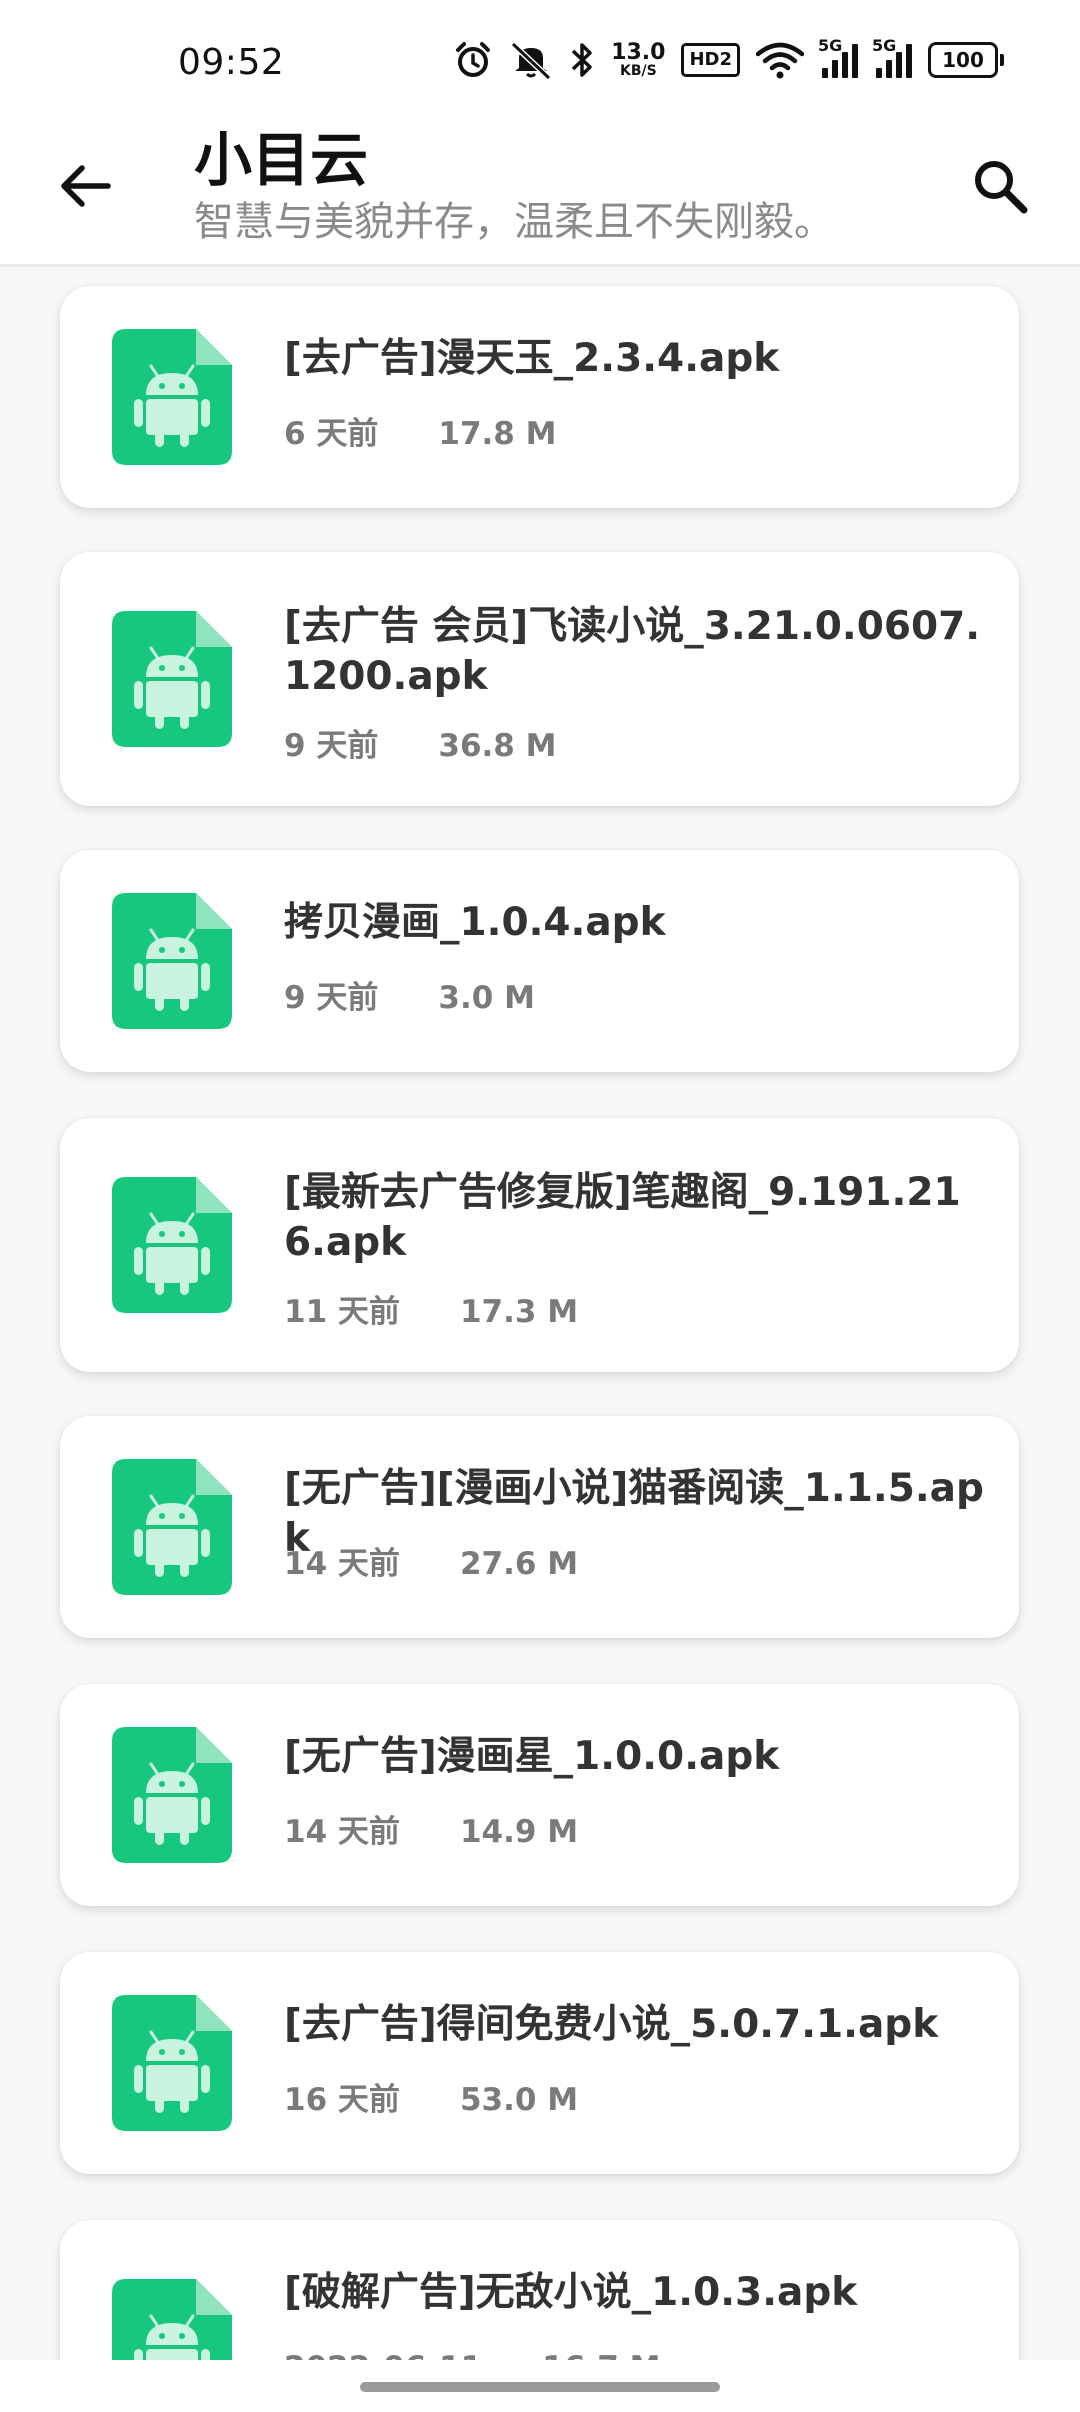 The image size is (1080, 2412). Describe the element at coordinates (539, 961) in the screenshot. I see `file-item: 拷贝漫画_1.0.4.apk 9 天前 3.0 M` at that location.